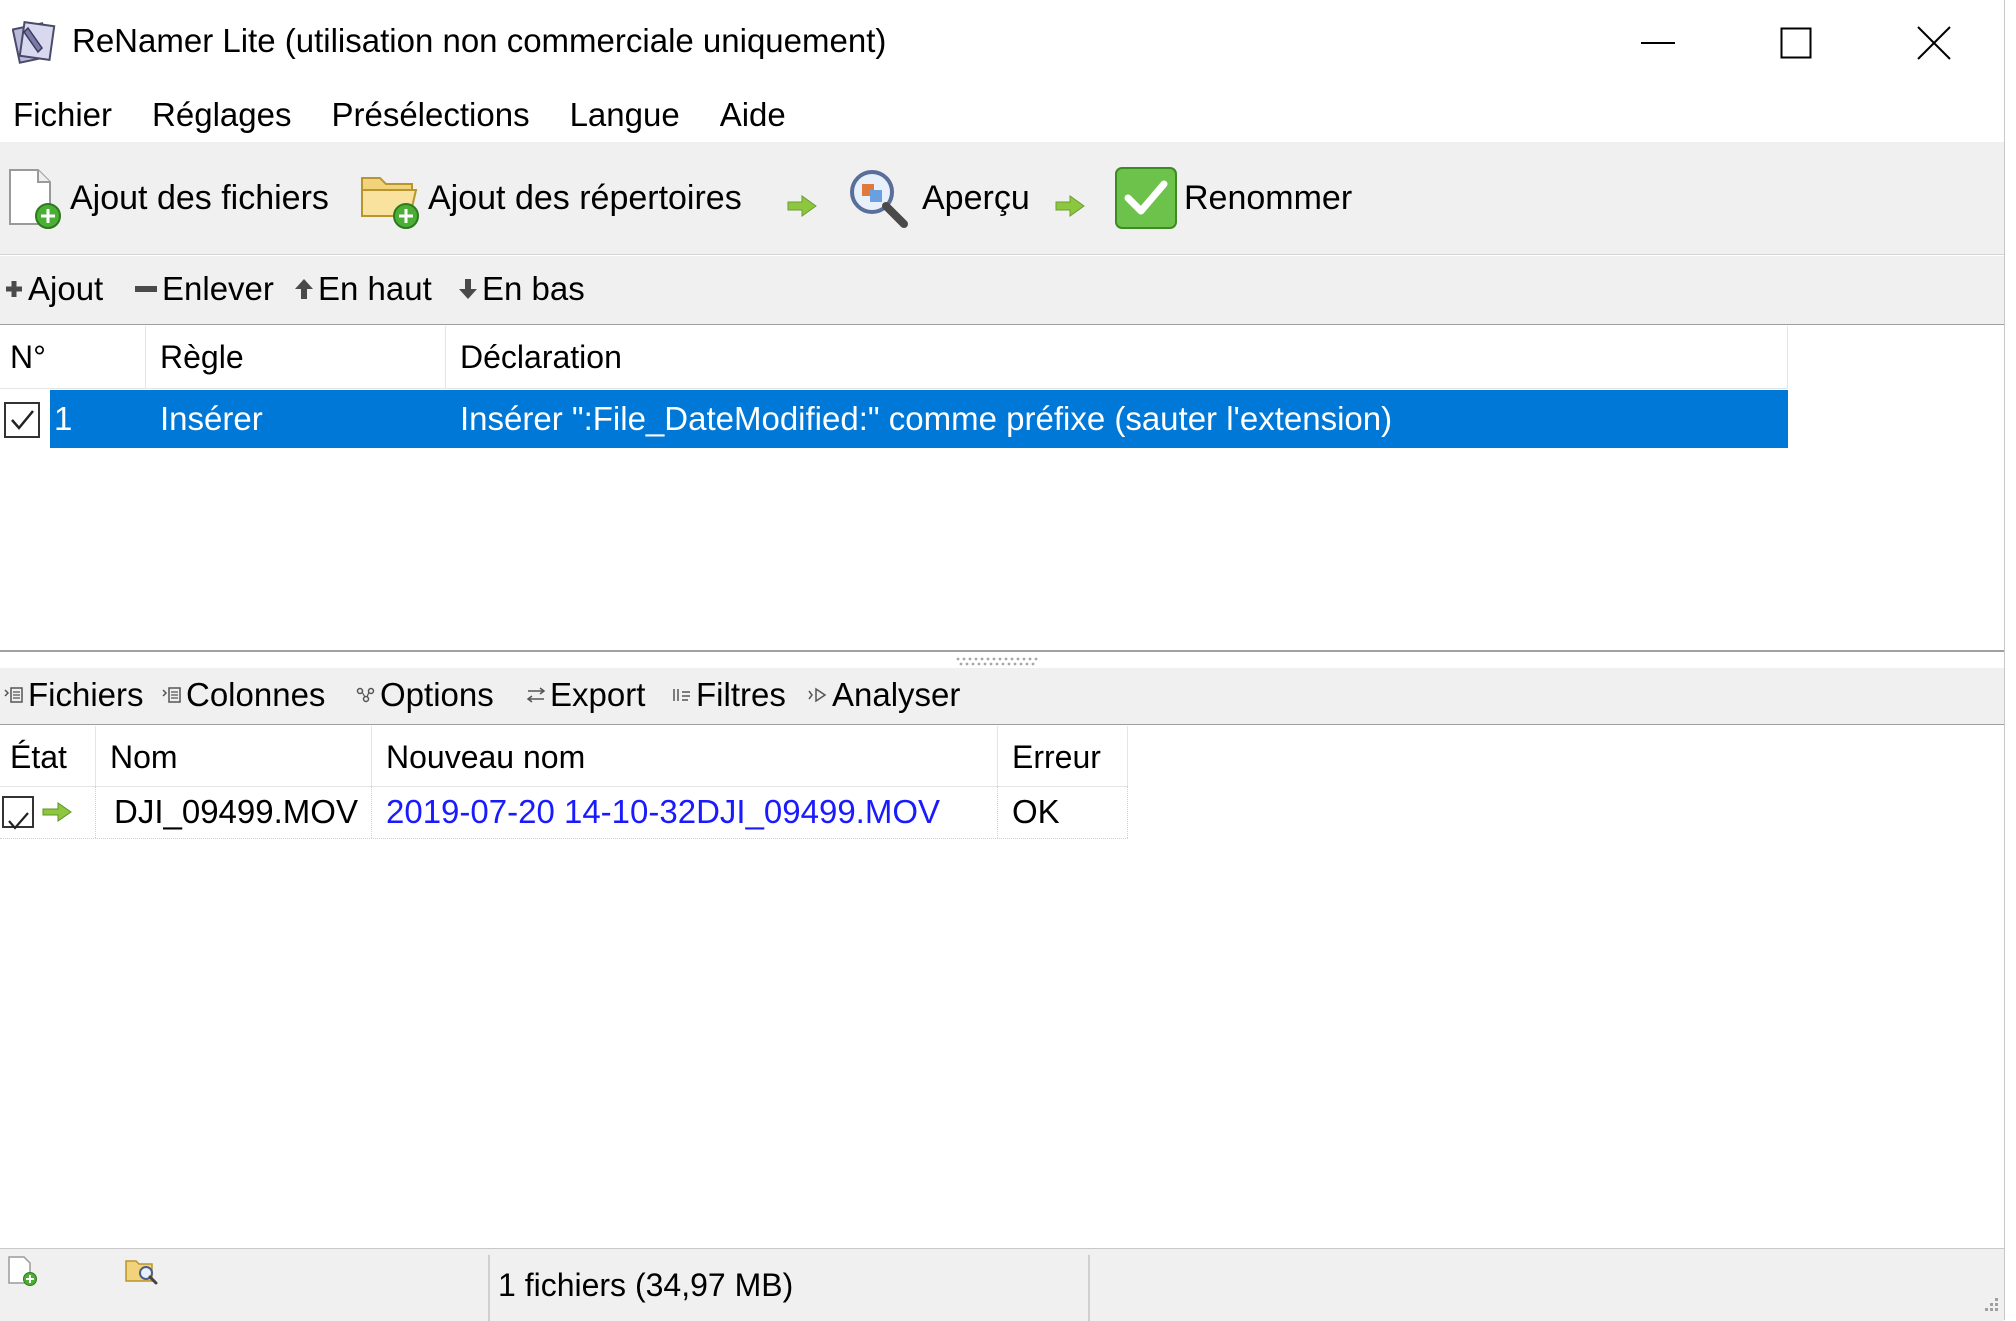 The width and height of the screenshot is (2016, 1321). I want to click on preview-label: Aperçu, so click(976, 197).